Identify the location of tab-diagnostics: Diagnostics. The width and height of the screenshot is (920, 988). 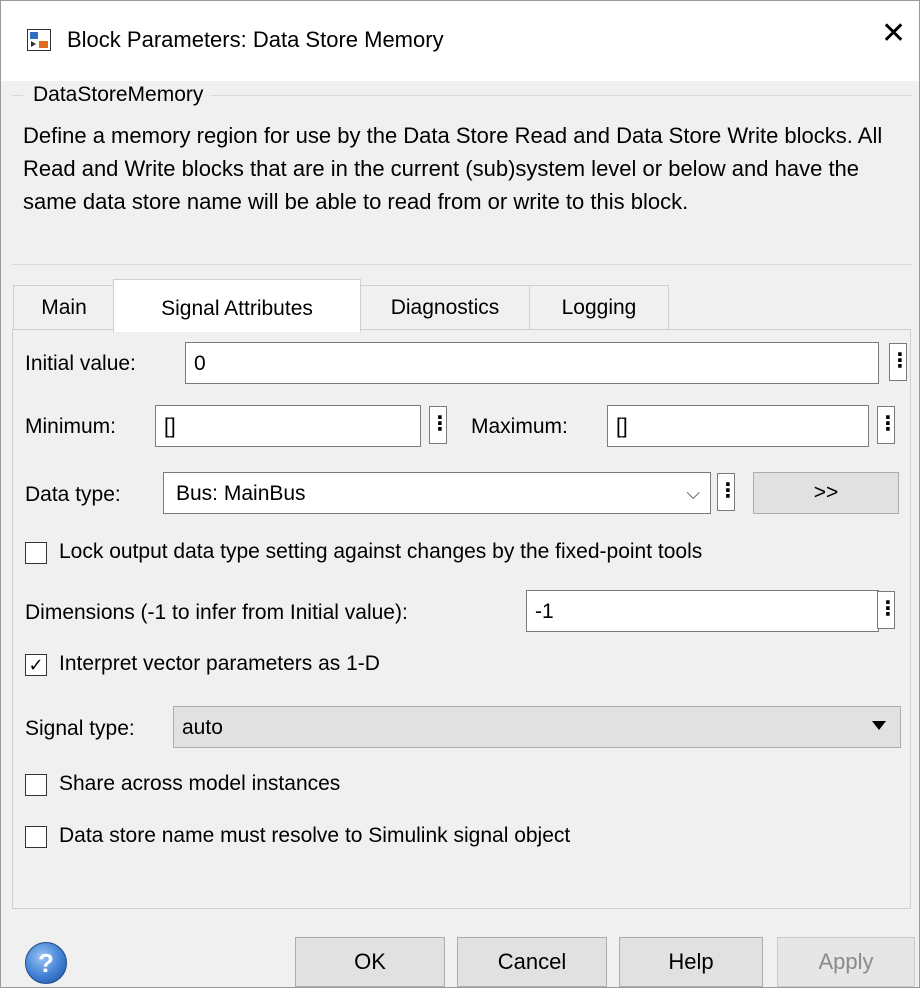
(445, 307).